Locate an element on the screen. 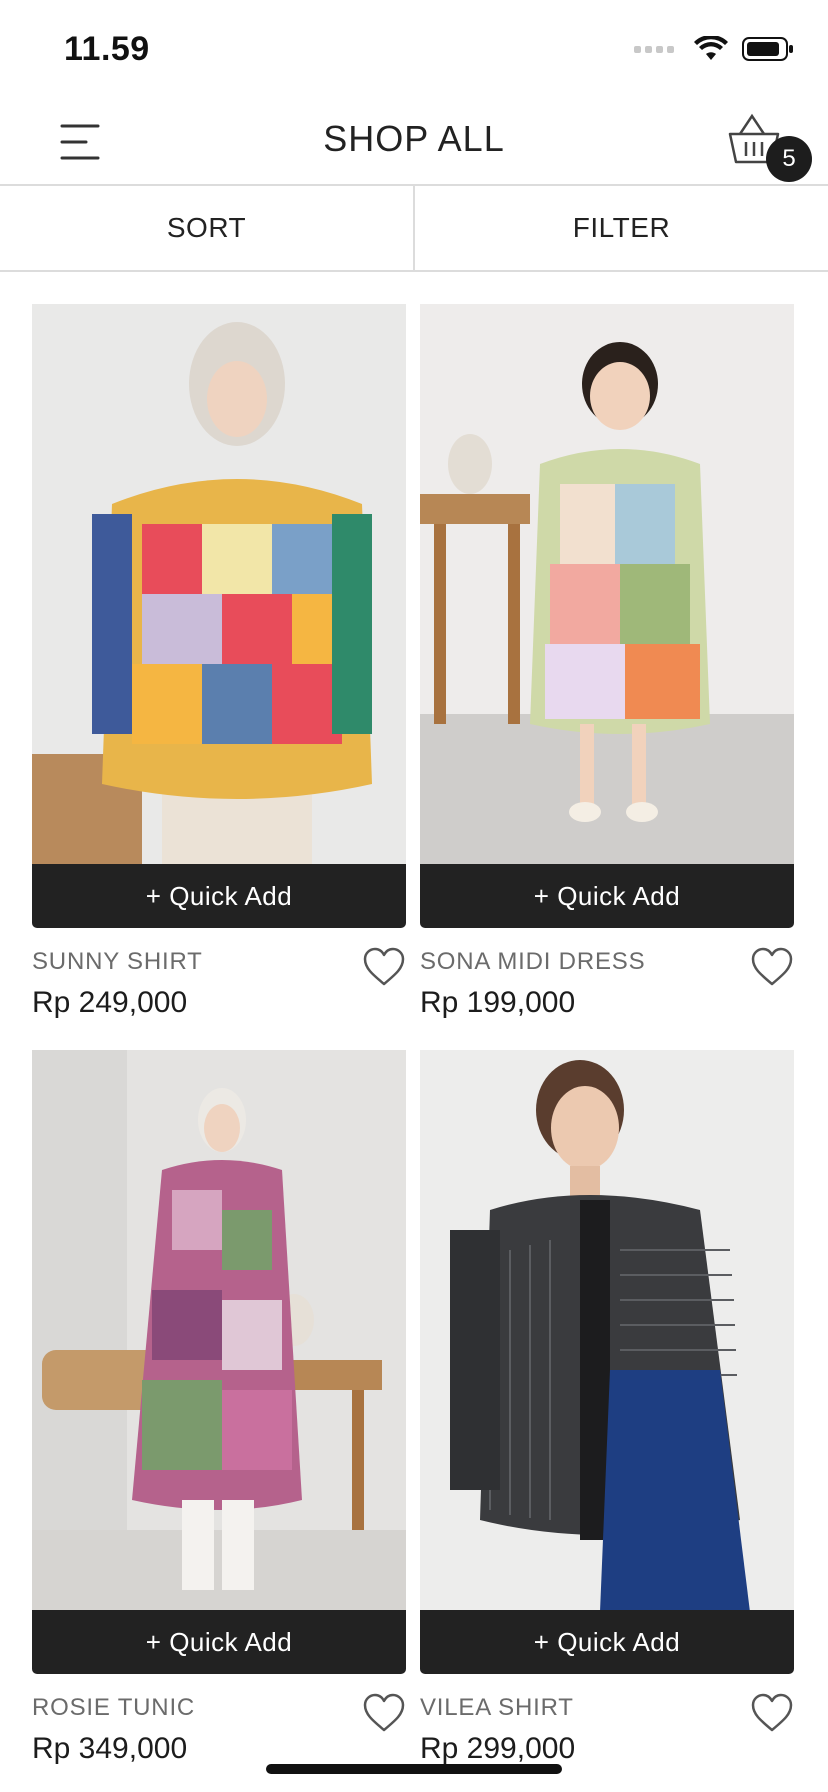 This screenshot has width=828, height=1792. status-time: 11.59 is located at coordinates (107, 49).